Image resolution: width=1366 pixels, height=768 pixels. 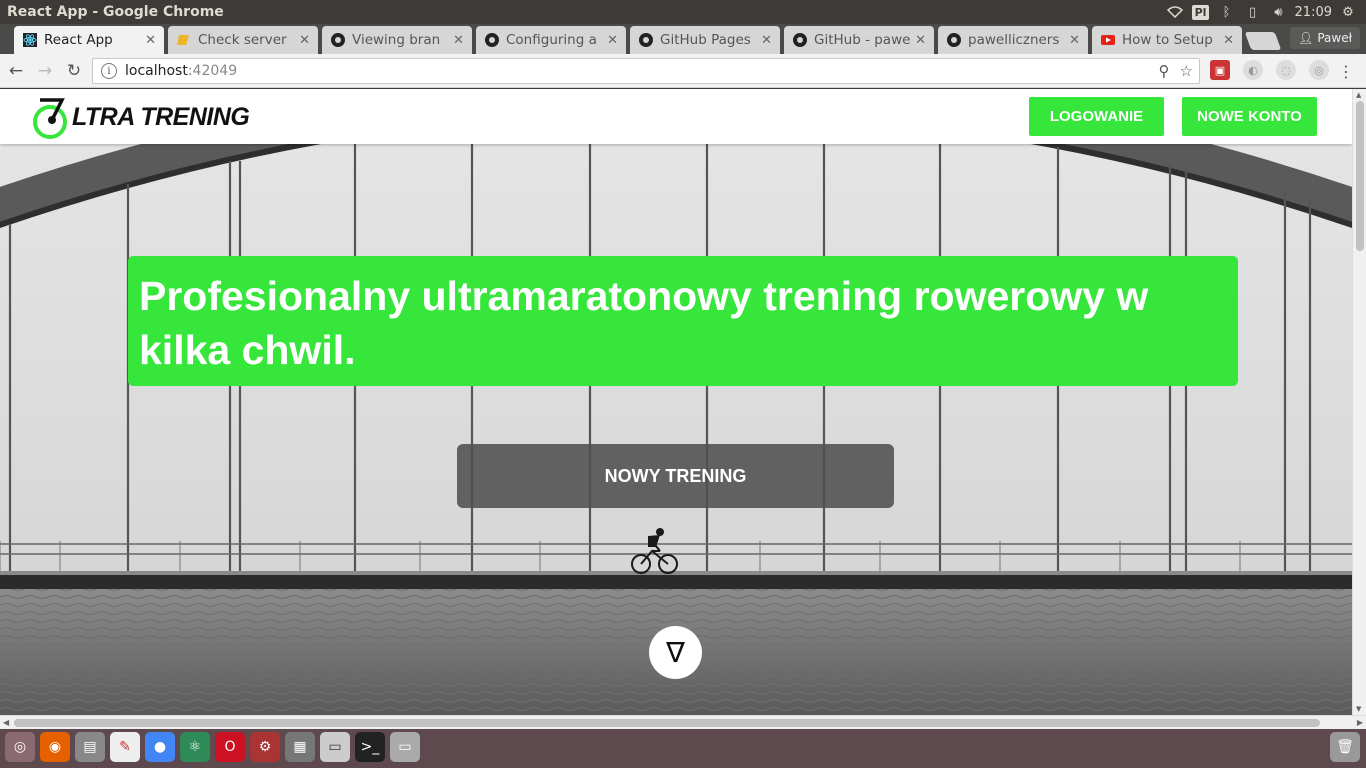 I want to click on volume-icon: 🔊︎, so click(x=1279, y=12).